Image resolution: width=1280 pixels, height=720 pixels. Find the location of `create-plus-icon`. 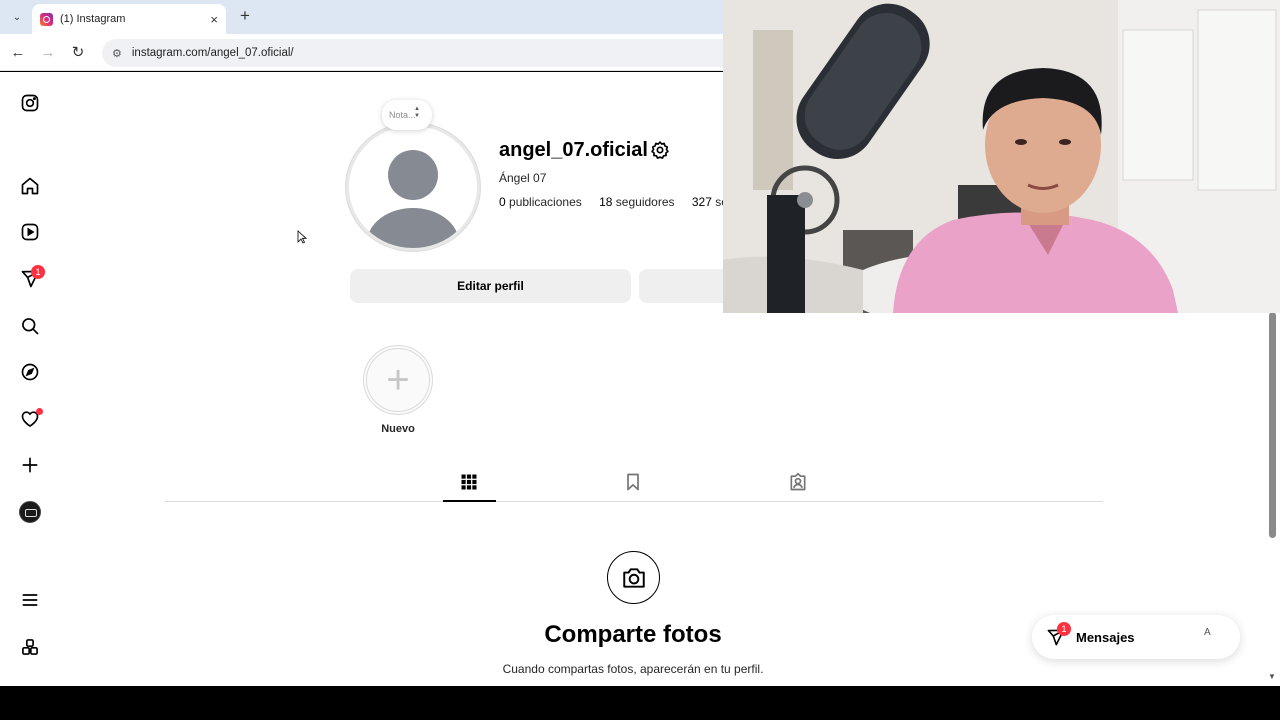

create-plus-icon is located at coordinates (30, 465).